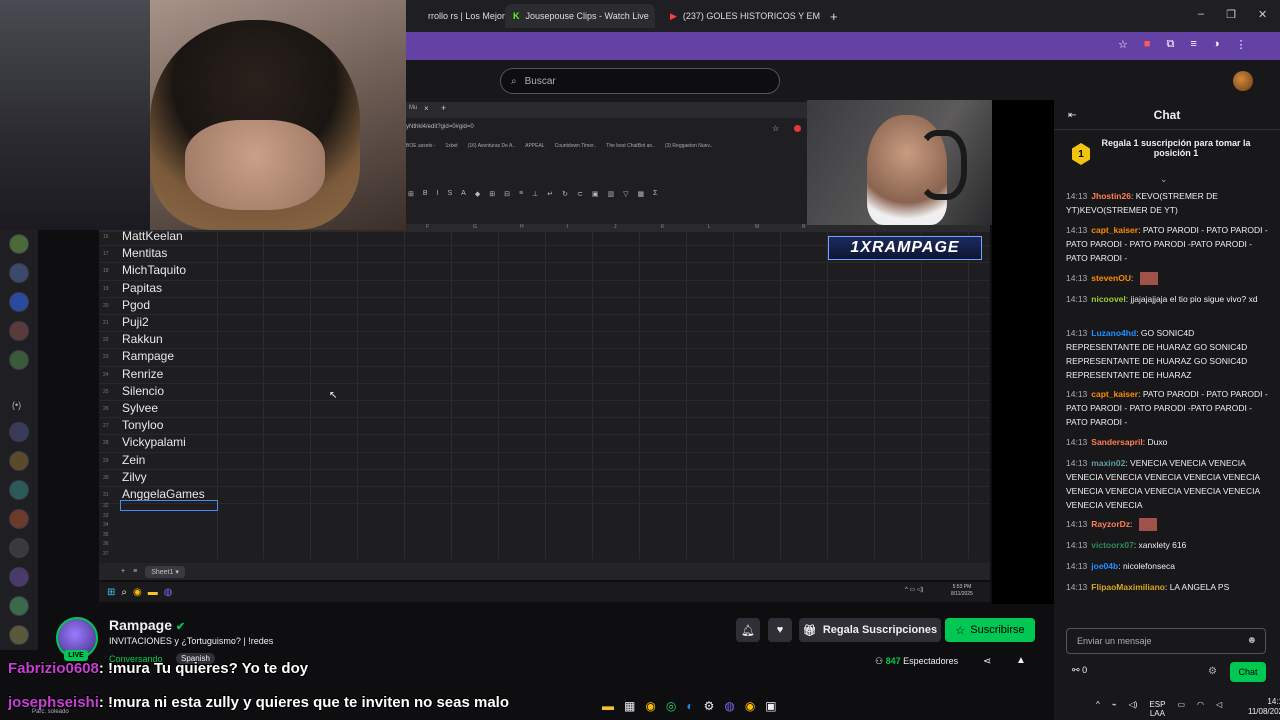 The height and width of the screenshot is (720, 1280). I want to click on borders-icon: ⊞, so click(492, 196).